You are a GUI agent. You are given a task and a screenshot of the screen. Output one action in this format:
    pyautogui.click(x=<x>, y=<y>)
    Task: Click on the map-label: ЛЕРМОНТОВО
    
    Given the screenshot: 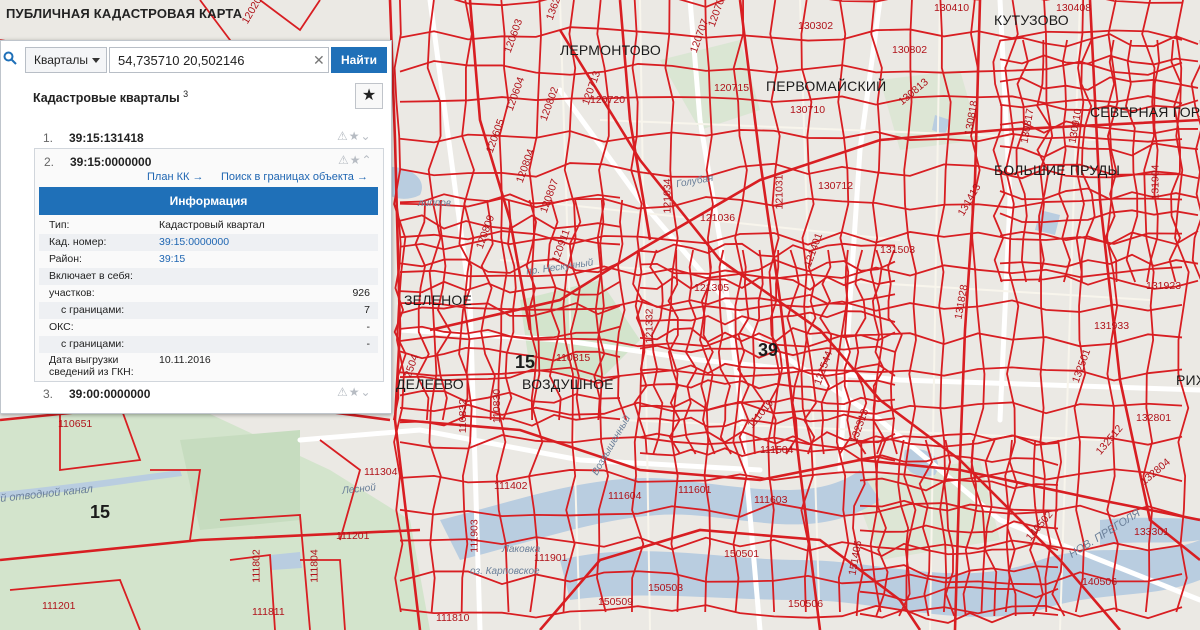 What is the action you would take?
    pyautogui.click(x=610, y=50)
    